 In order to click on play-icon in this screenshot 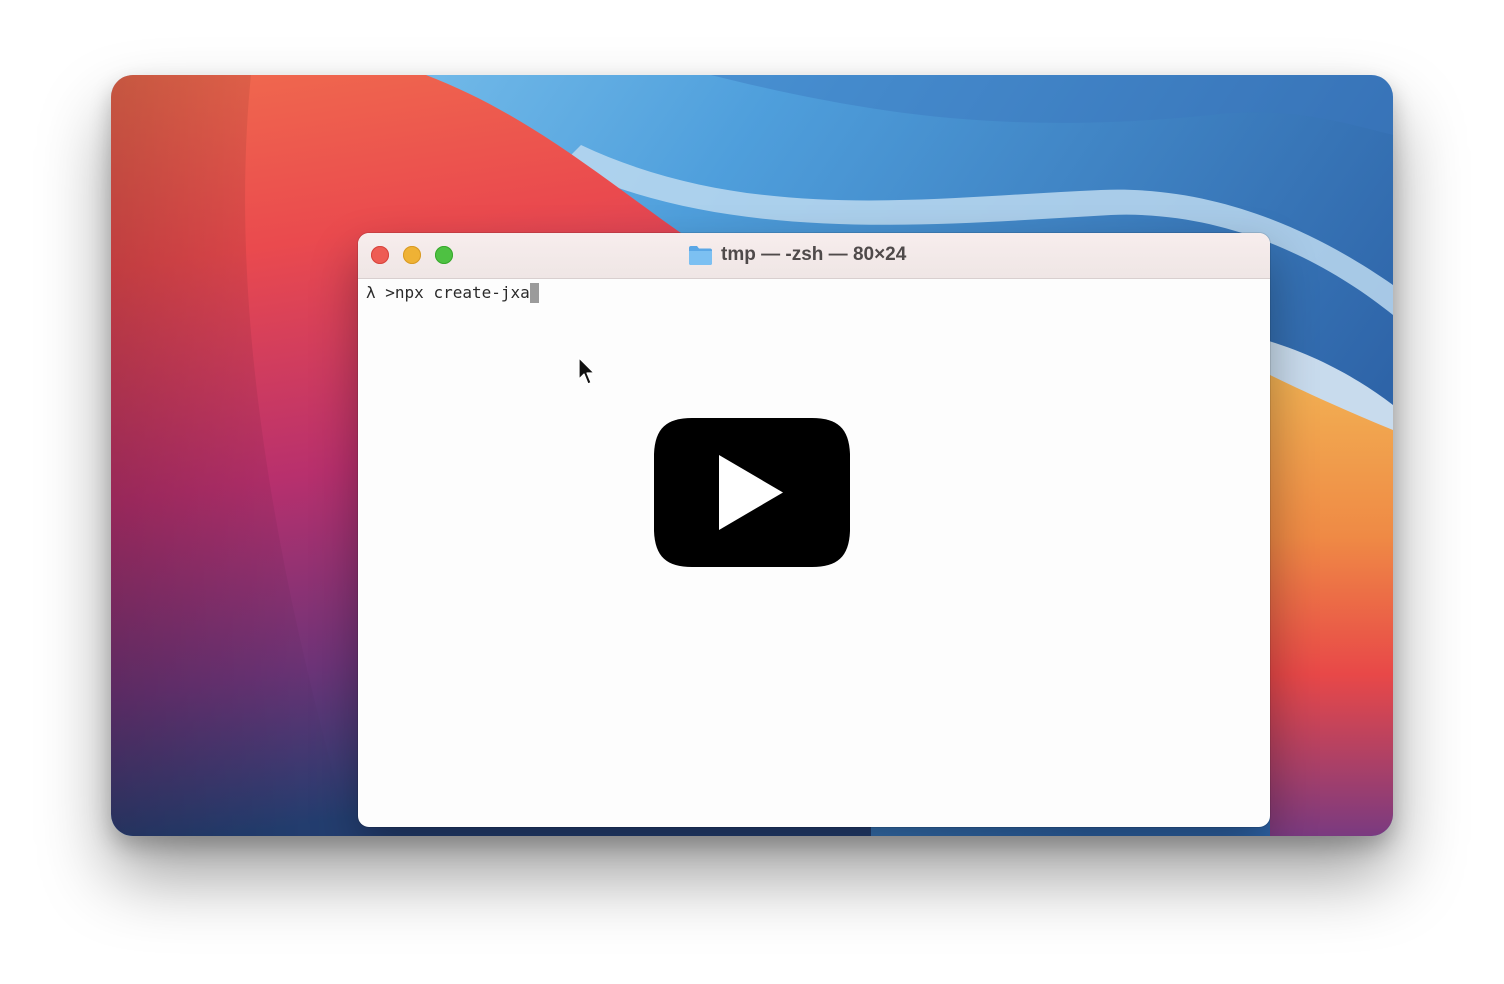, I will do `click(752, 492)`.